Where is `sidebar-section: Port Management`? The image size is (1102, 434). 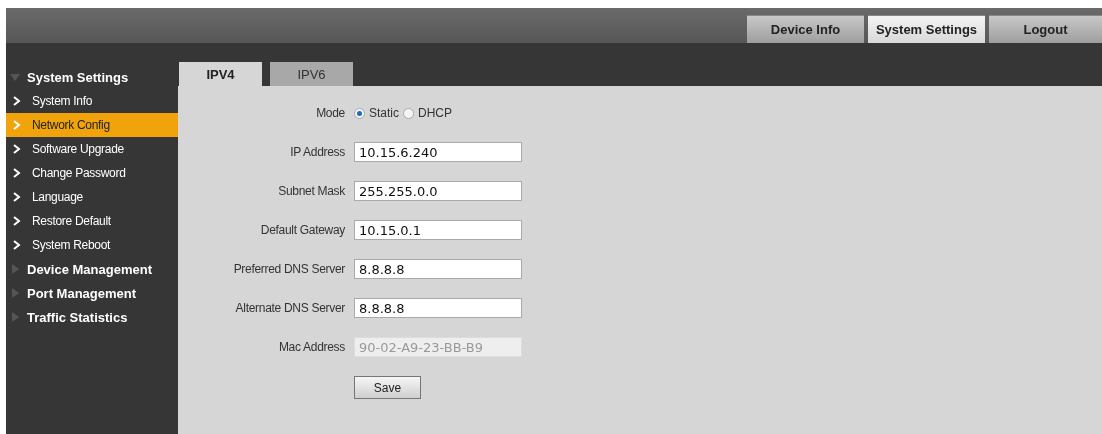 sidebar-section: Port Management is located at coordinates (82, 293).